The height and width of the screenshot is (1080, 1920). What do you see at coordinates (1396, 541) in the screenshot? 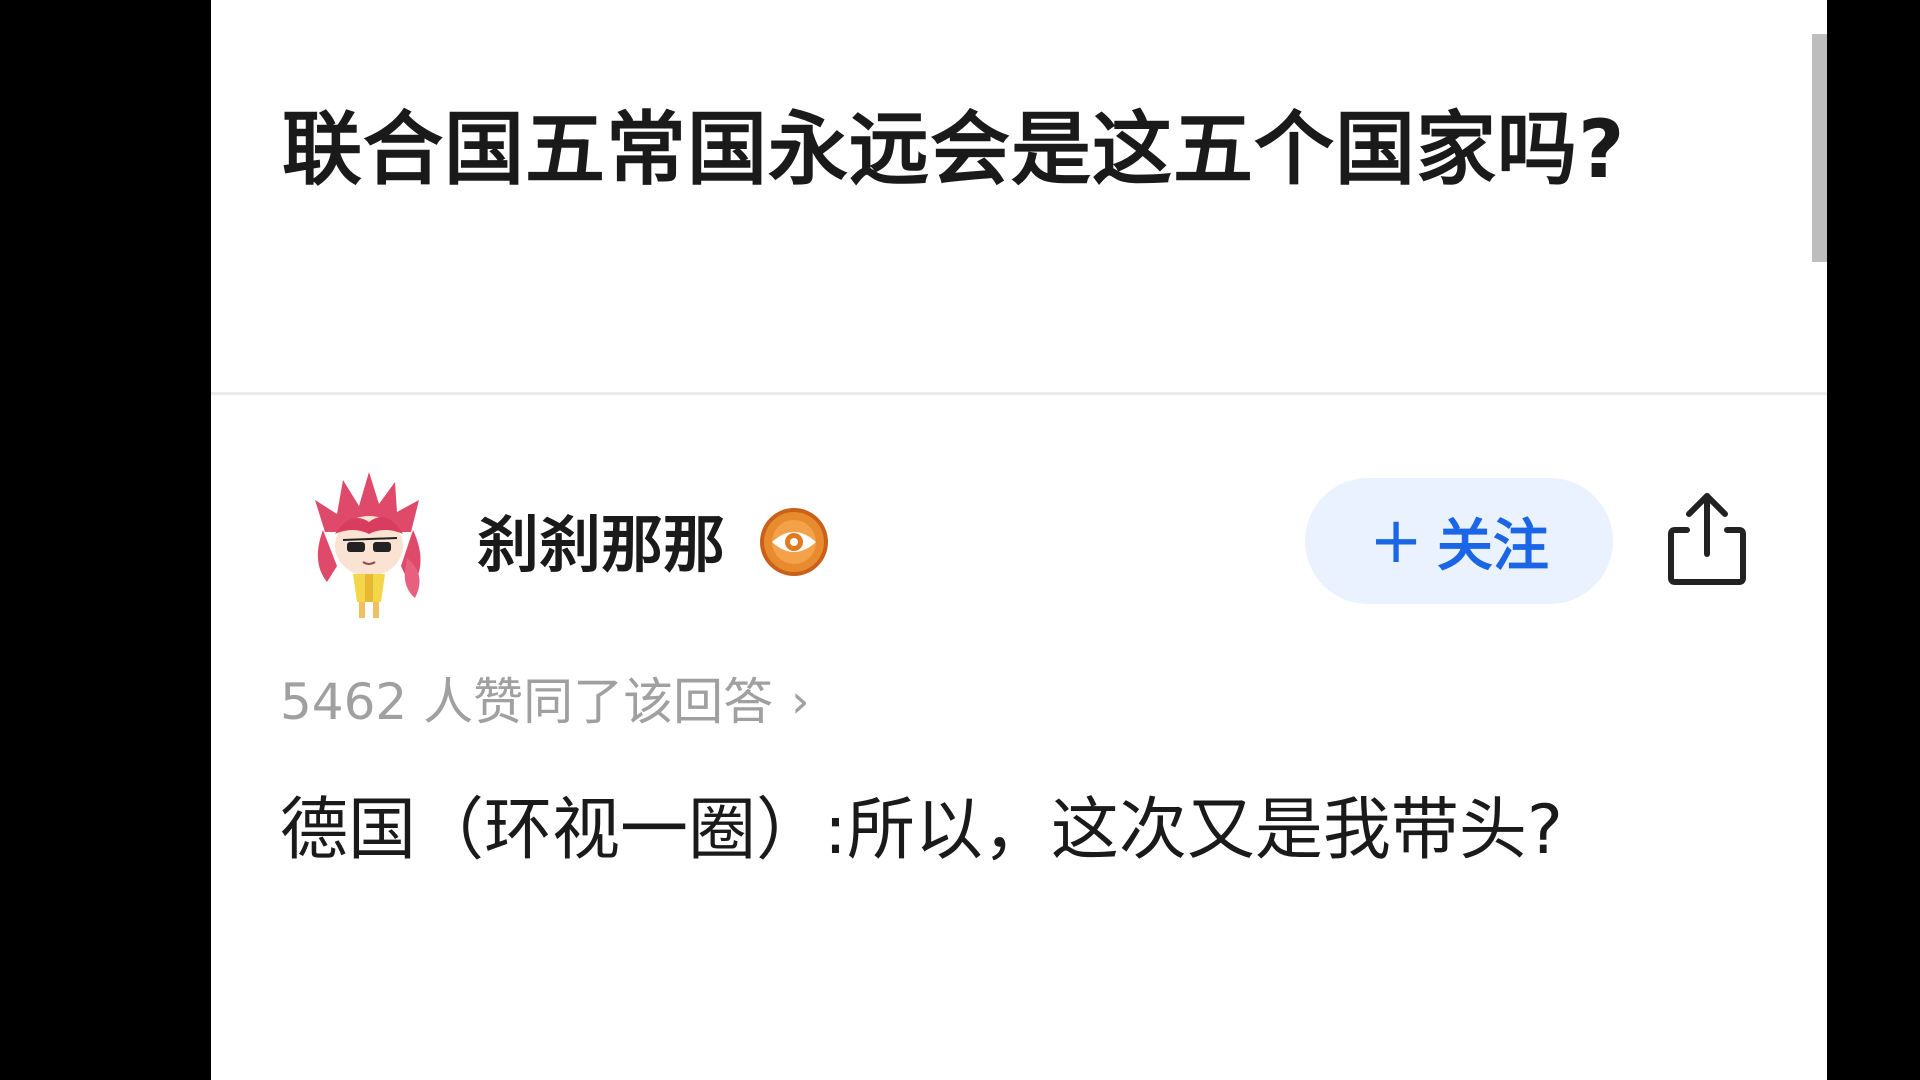
I see `plus-icon: +` at bounding box center [1396, 541].